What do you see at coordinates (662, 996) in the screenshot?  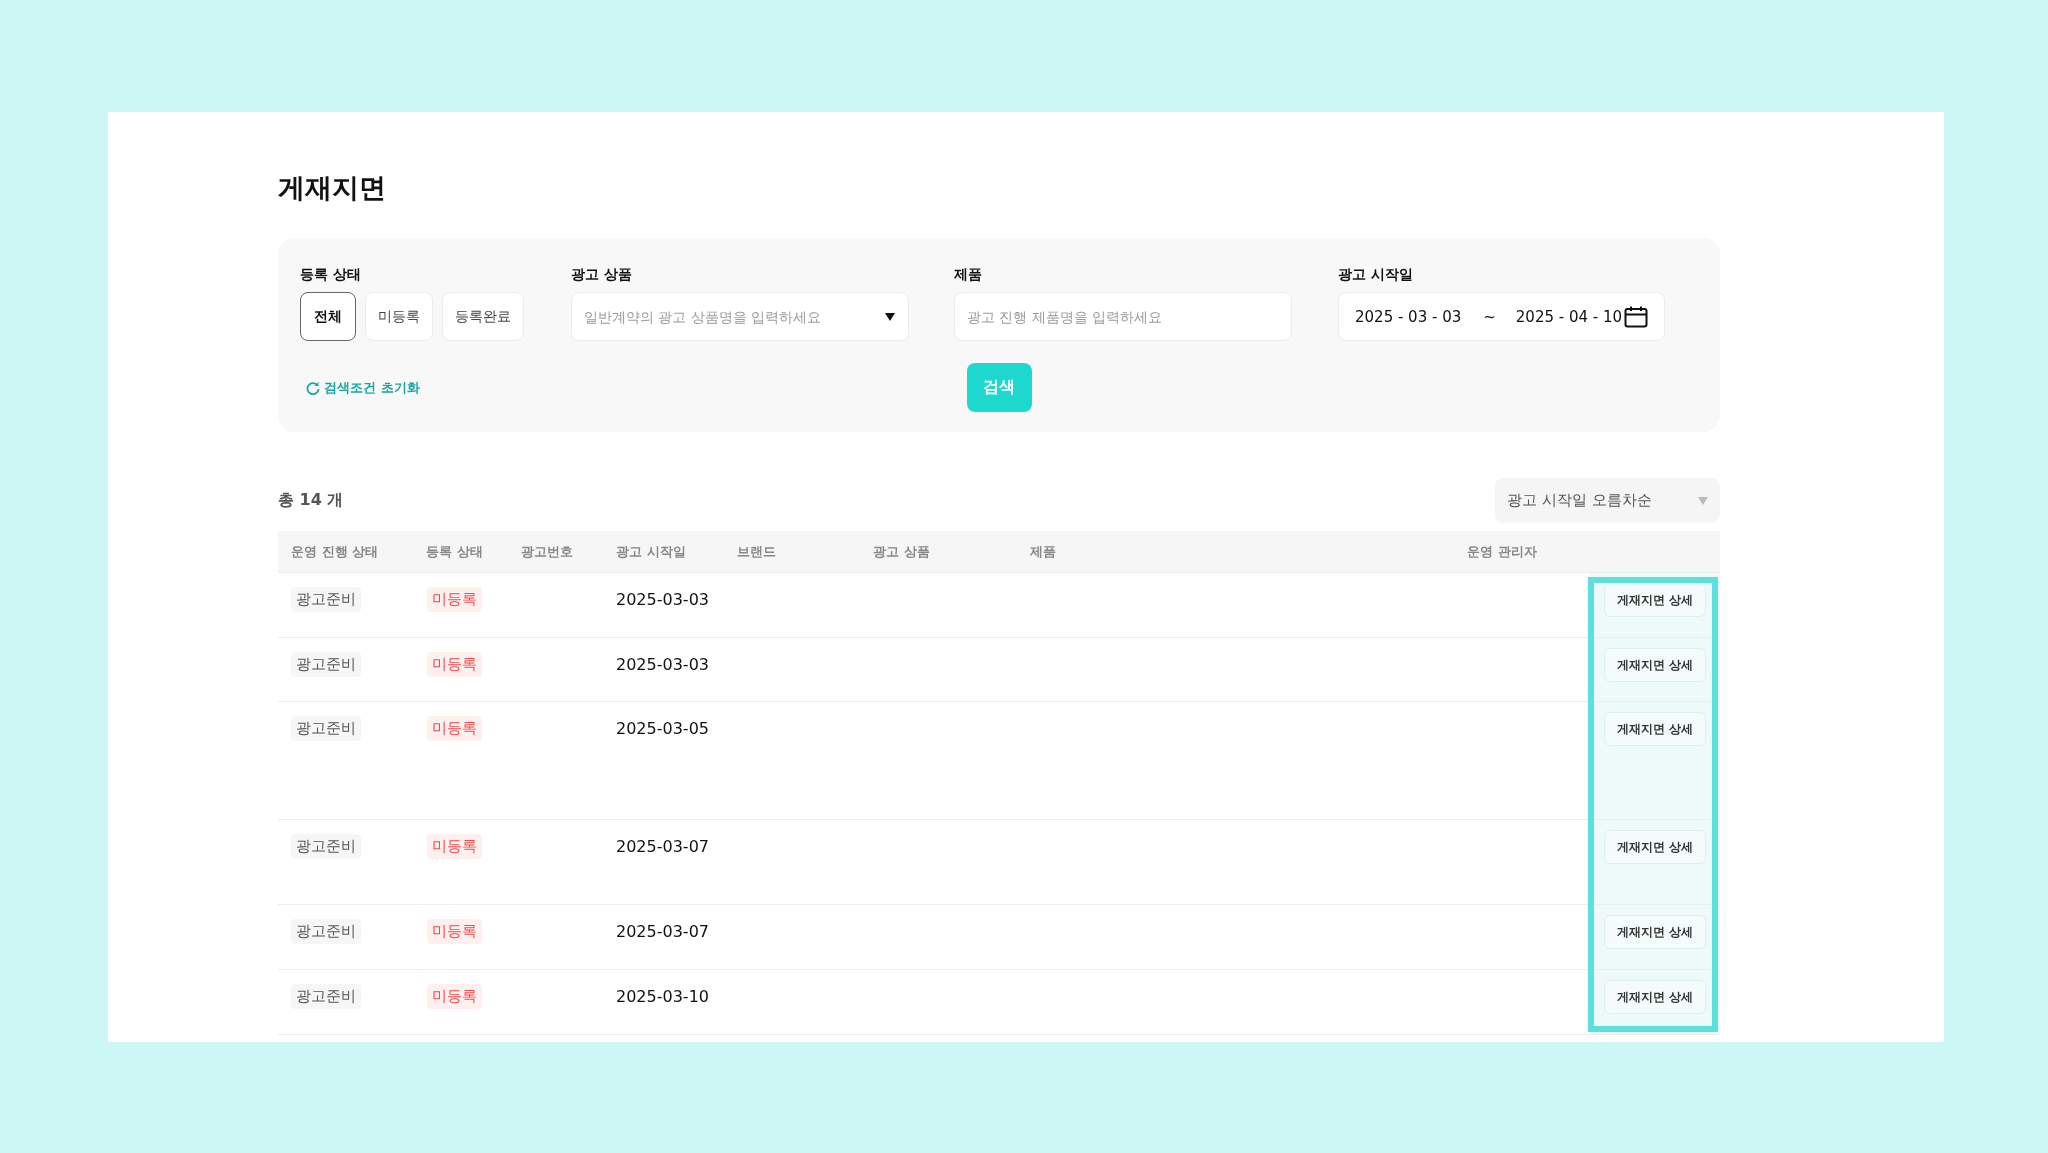 I see `table-cell-text: 2025-03-10` at bounding box center [662, 996].